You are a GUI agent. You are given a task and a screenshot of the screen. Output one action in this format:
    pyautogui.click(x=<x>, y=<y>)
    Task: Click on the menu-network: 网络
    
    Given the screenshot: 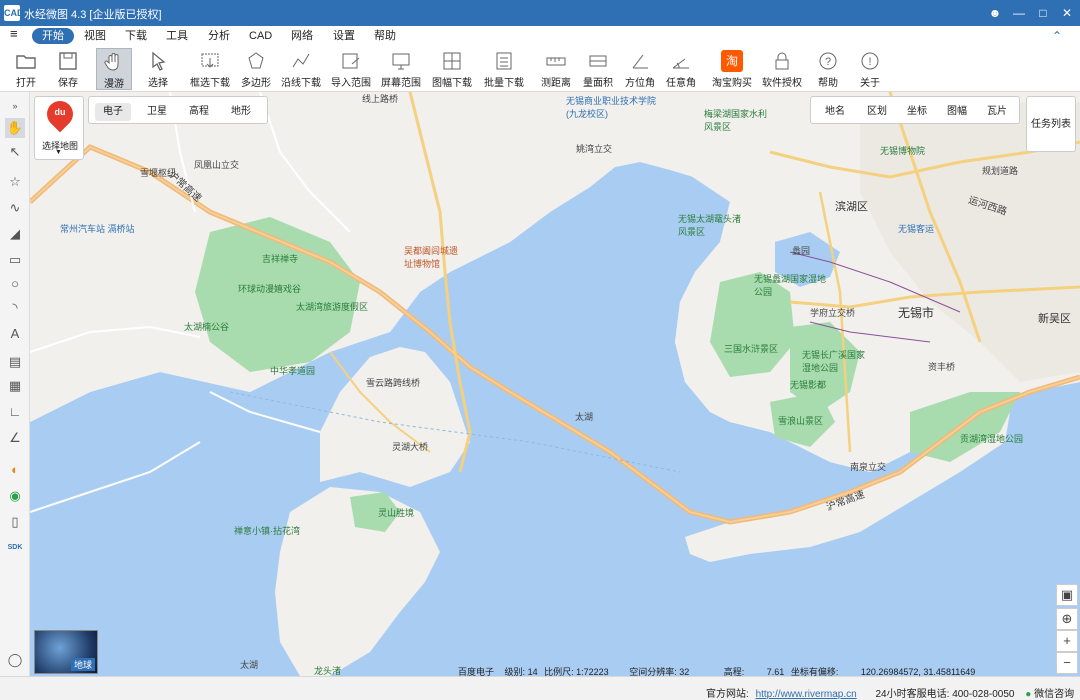 What is the action you would take?
    pyautogui.click(x=302, y=36)
    